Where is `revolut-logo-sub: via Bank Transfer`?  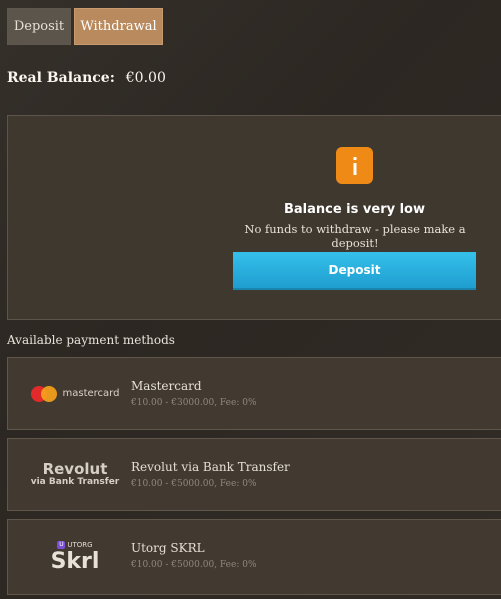 revolut-logo-sub: via Bank Transfer is located at coordinates (75, 482).